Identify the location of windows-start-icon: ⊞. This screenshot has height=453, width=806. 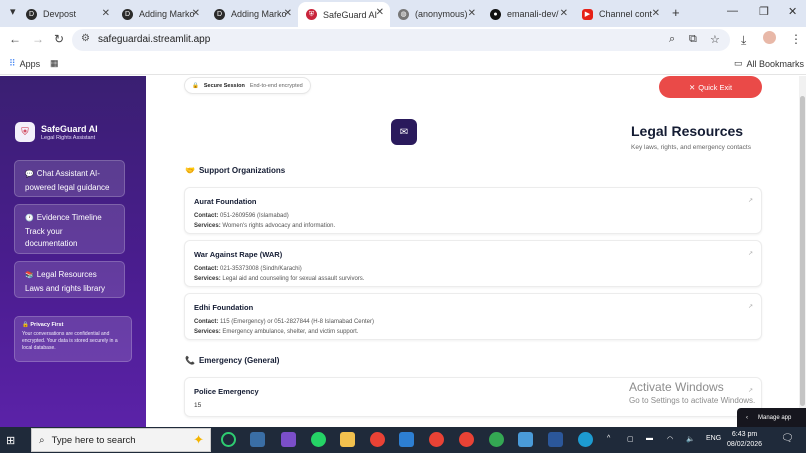
(10, 440).